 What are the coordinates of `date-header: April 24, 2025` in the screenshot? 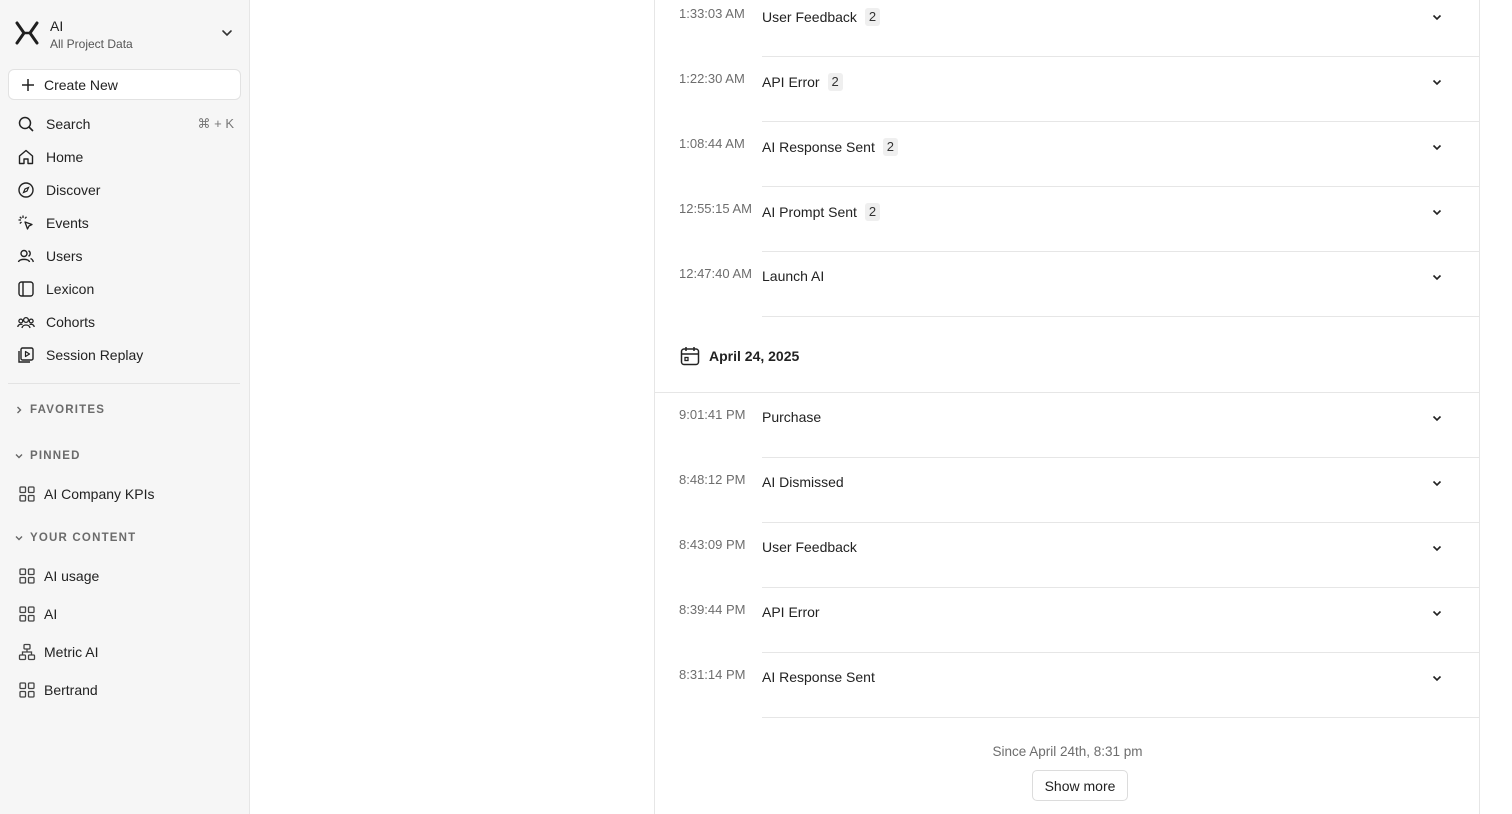 It's located at (739, 356).